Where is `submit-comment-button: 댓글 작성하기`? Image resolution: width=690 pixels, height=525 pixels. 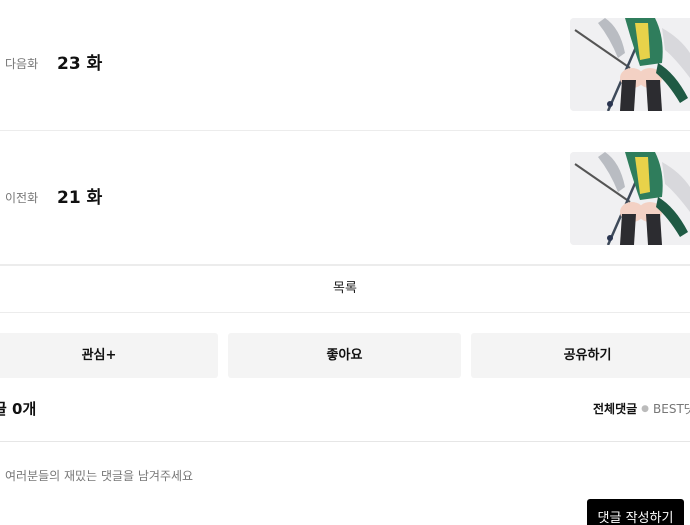 submit-comment-button: 댓글 작성하기 is located at coordinates (635, 512).